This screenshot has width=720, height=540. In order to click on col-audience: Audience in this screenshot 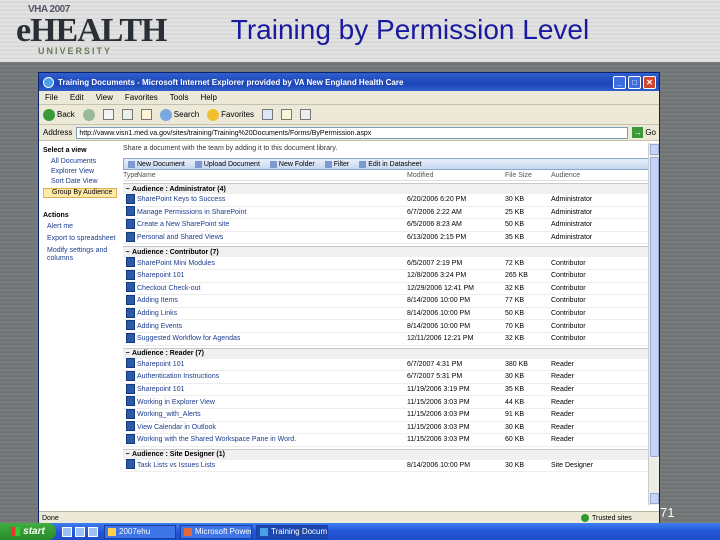, I will do `click(600, 175)`.